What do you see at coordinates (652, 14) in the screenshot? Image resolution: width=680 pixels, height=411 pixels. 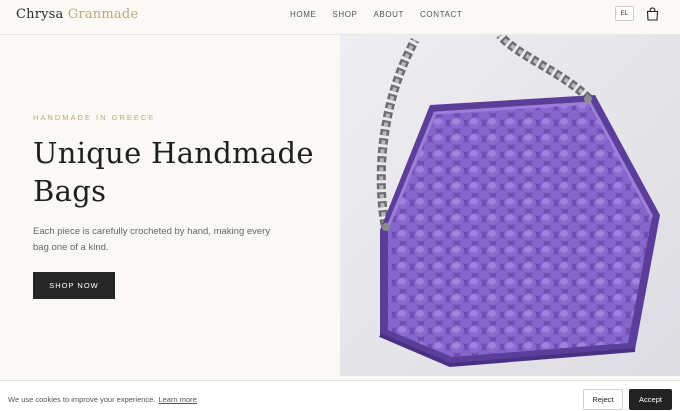 I see `shopping-bag-icon` at bounding box center [652, 14].